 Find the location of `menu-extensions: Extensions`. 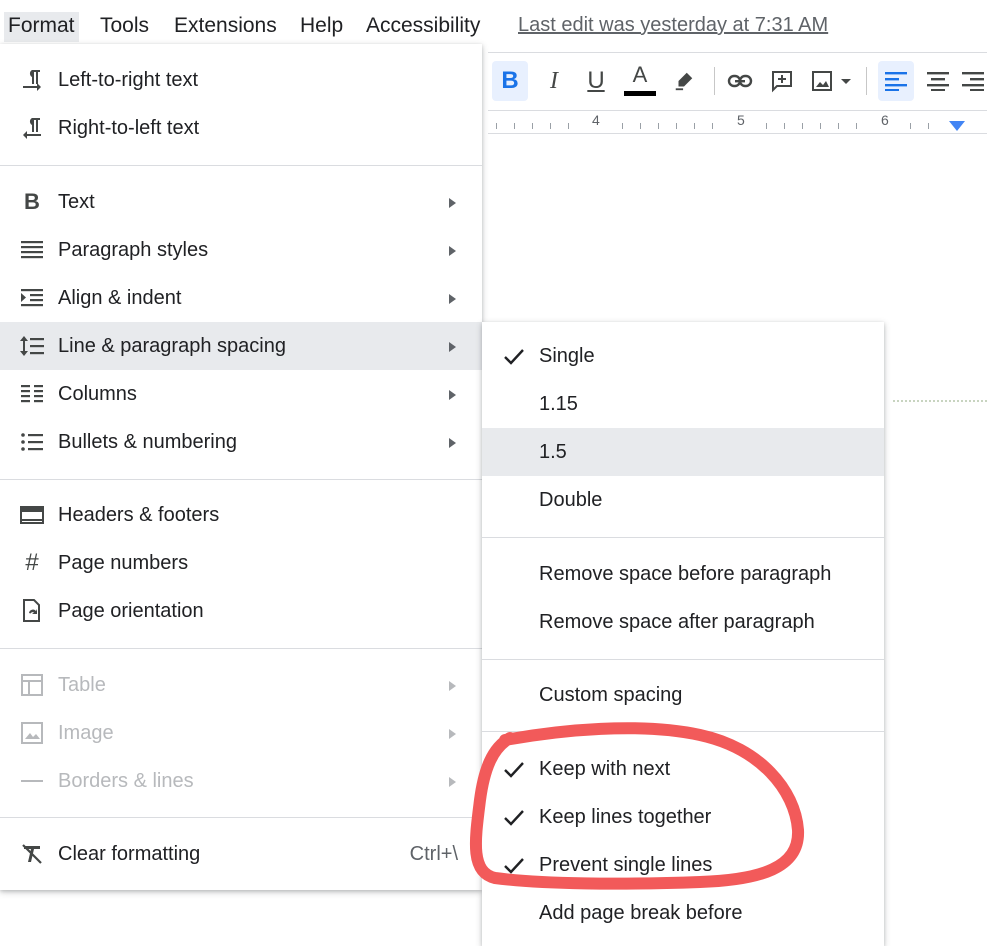

menu-extensions: Extensions is located at coordinates (225, 27).